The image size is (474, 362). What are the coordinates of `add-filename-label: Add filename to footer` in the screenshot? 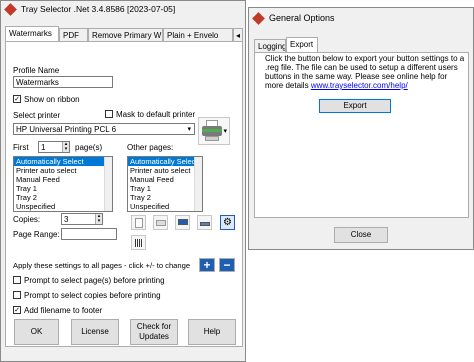 It's located at (63, 310).